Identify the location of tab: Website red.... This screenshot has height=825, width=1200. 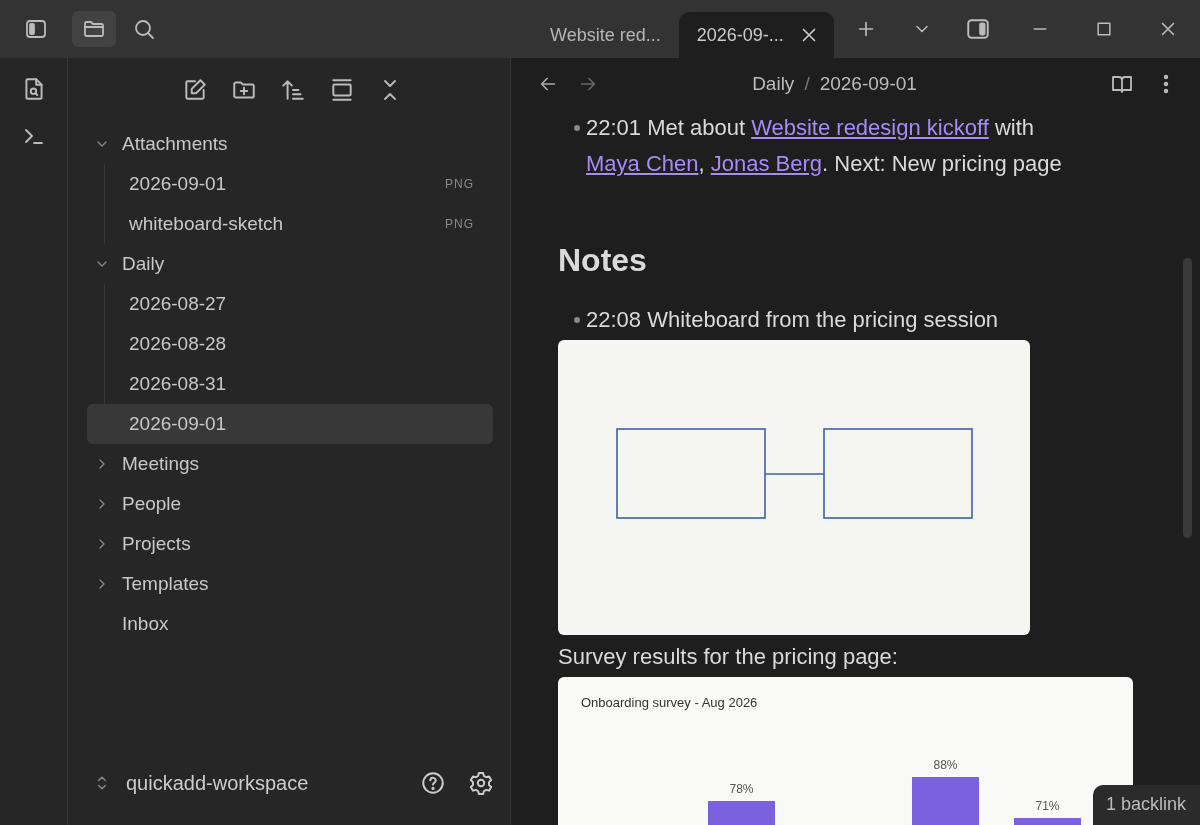
(605, 35).